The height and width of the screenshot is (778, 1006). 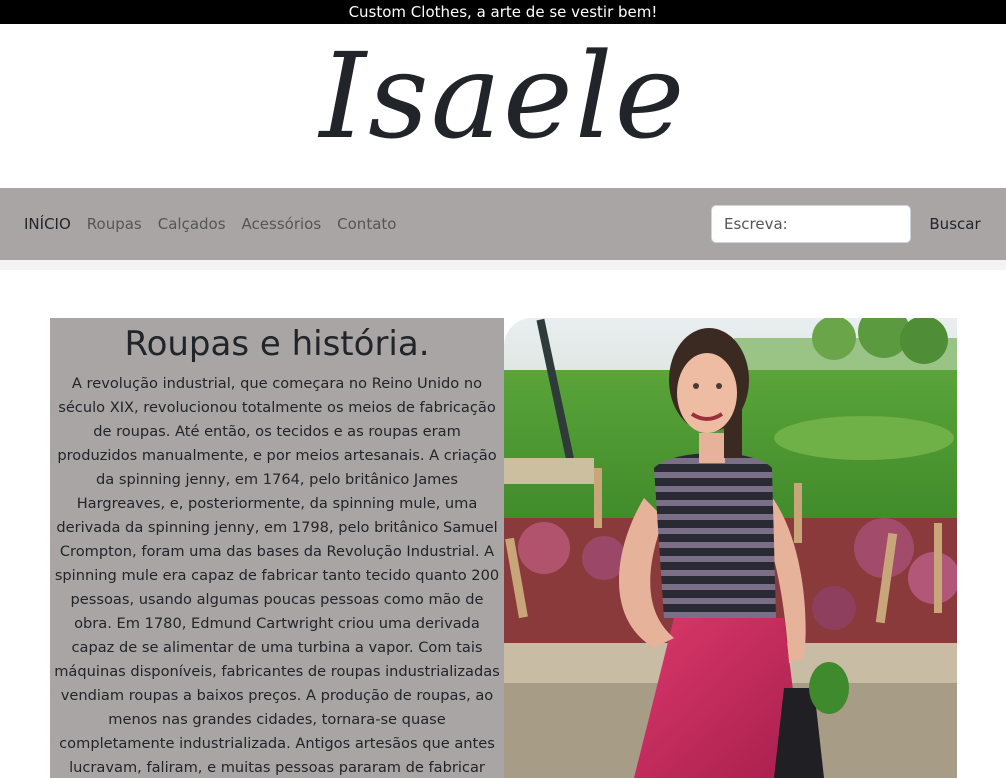 What do you see at coordinates (277, 344) in the screenshot?
I see `article-title: Roupas e história.` at bounding box center [277, 344].